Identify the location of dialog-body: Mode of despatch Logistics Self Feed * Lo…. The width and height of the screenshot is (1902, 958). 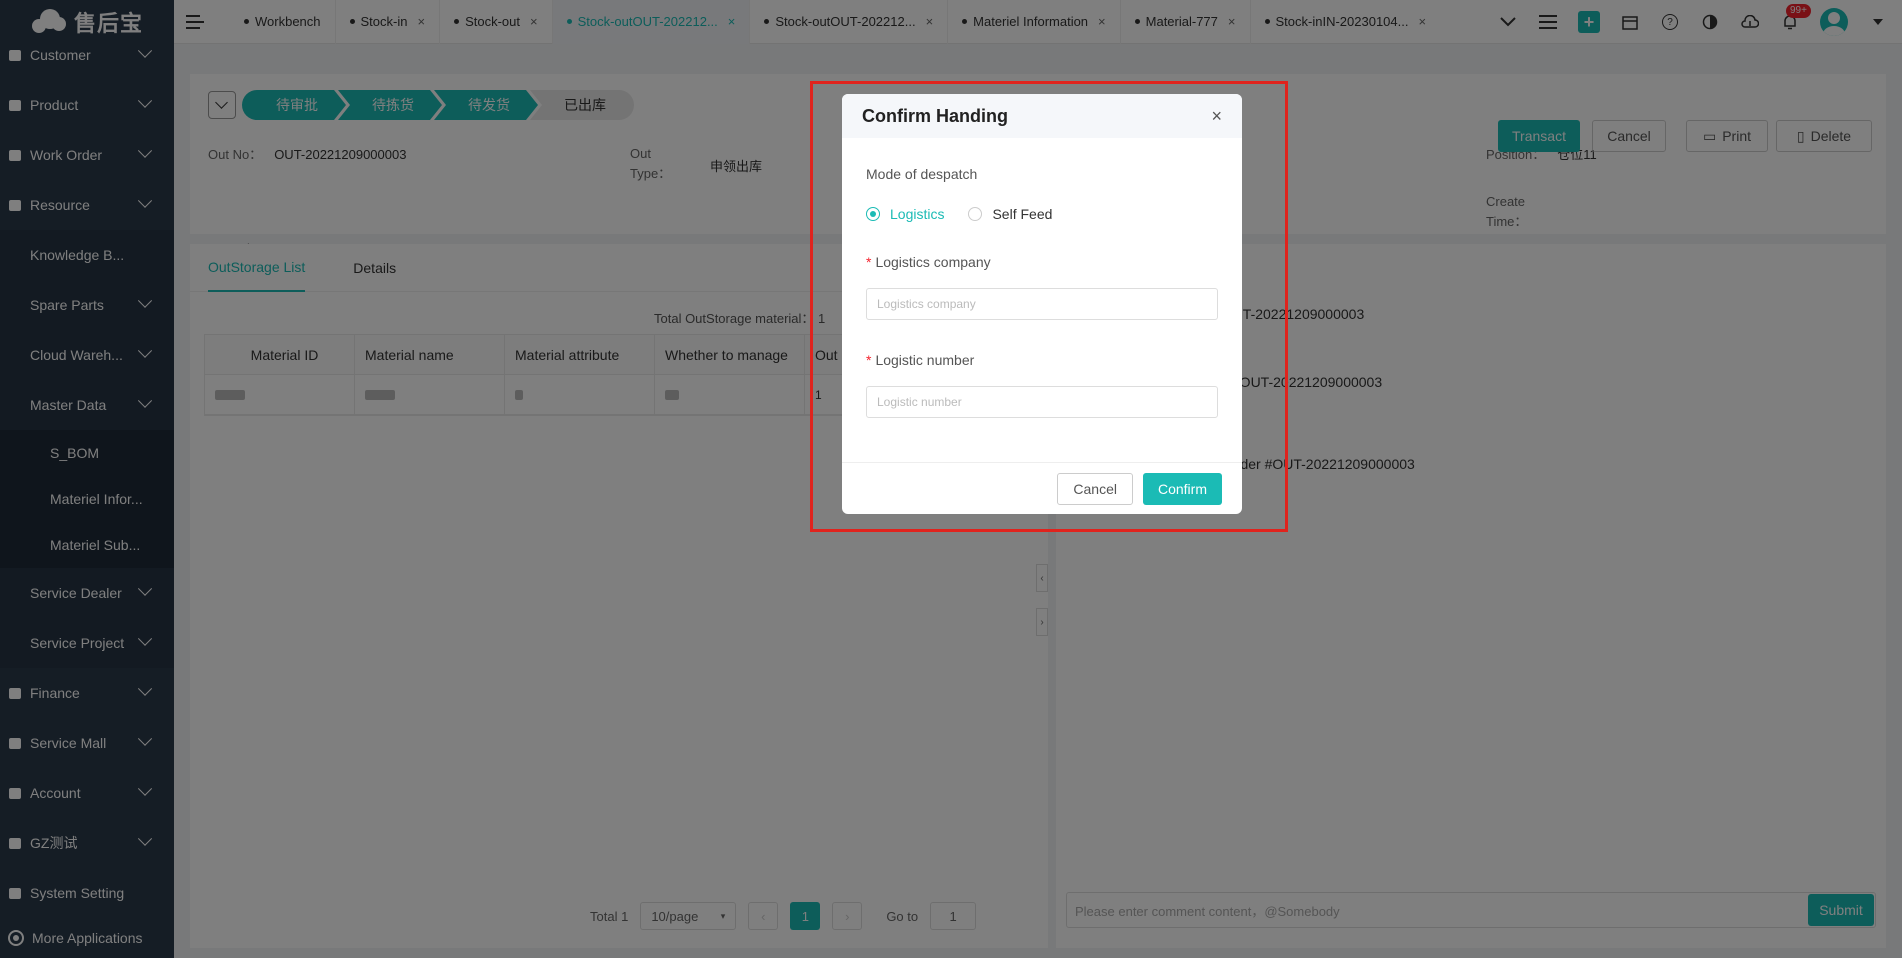
(1042, 278).